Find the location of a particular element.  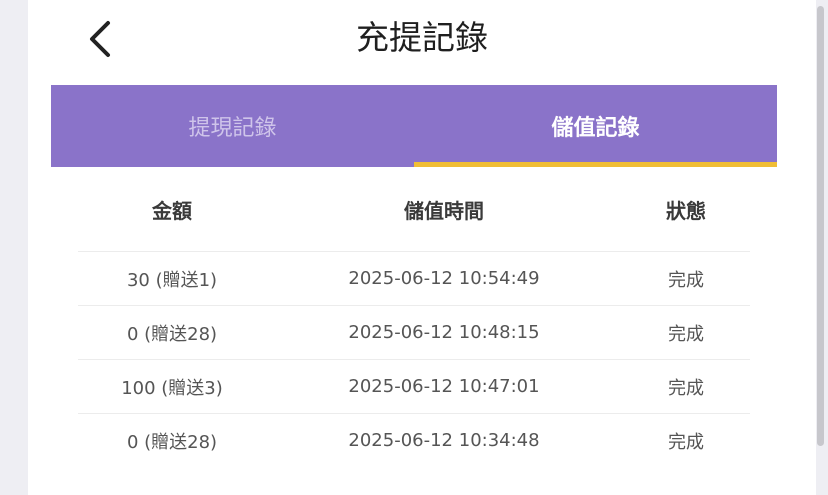

page-title: 充提記錄 is located at coordinates (422, 37).